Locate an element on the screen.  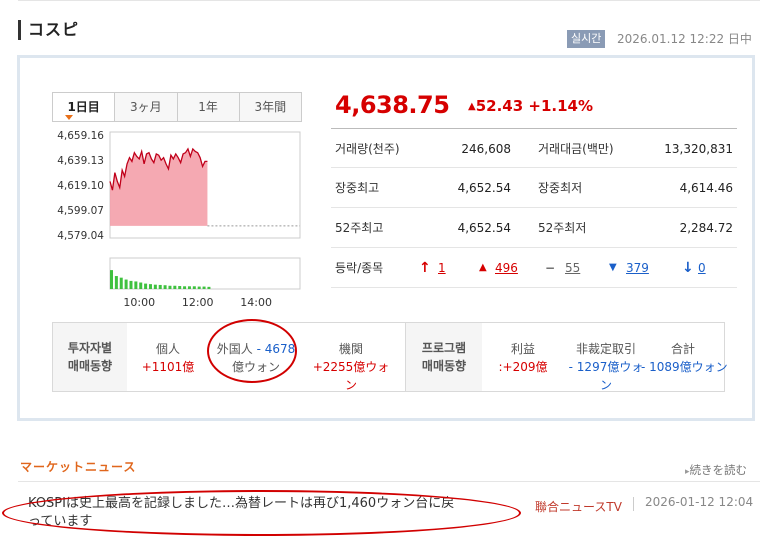
arbitrage-label: 利益 is located at coordinates (522, 349).